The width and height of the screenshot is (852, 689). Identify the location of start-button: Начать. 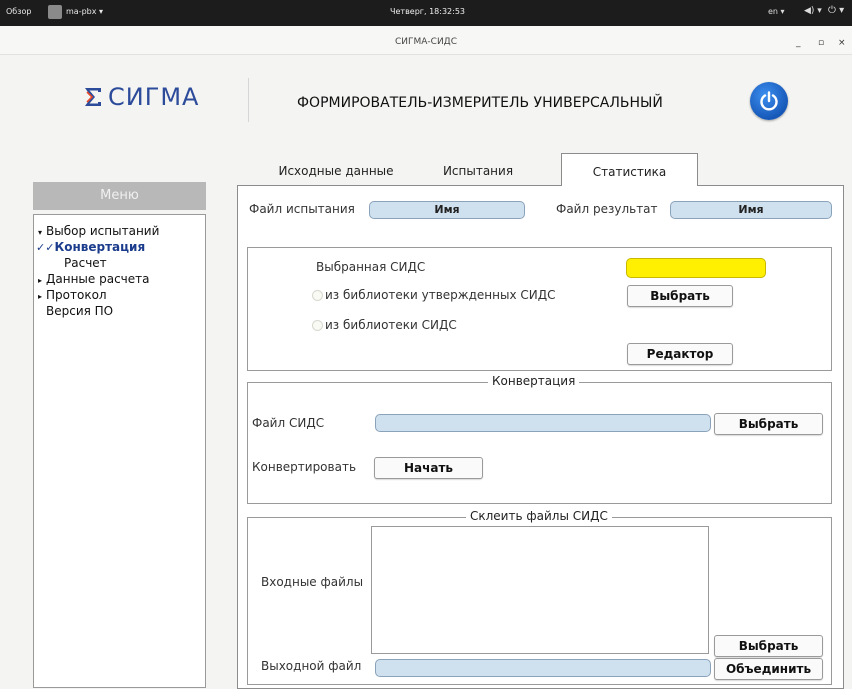
(428, 468).